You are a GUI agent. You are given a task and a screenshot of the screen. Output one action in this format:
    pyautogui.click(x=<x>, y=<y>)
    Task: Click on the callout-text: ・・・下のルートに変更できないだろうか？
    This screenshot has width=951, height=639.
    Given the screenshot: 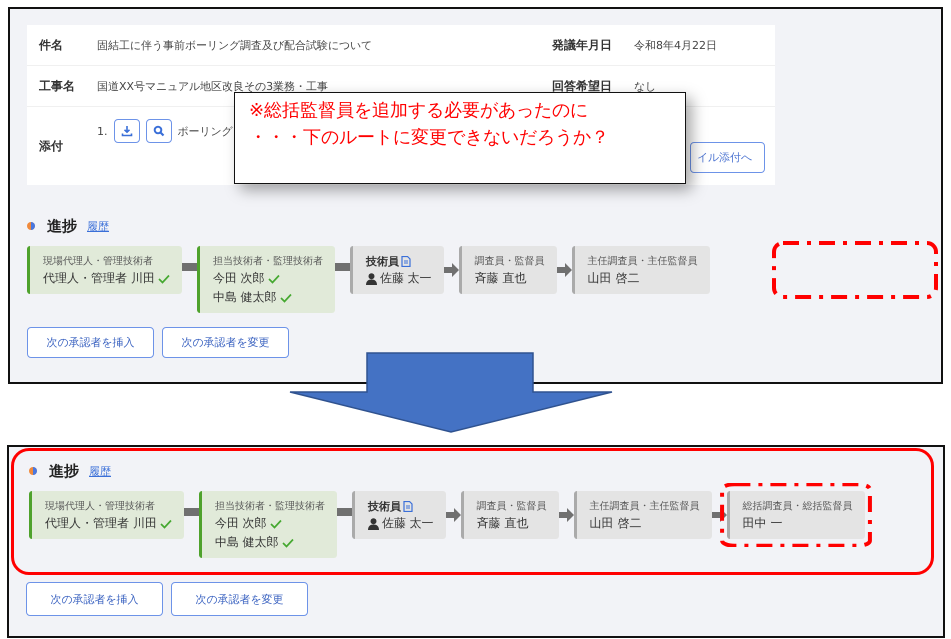 What is the action you would take?
    pyautogui.click(x=429, y=138)
    